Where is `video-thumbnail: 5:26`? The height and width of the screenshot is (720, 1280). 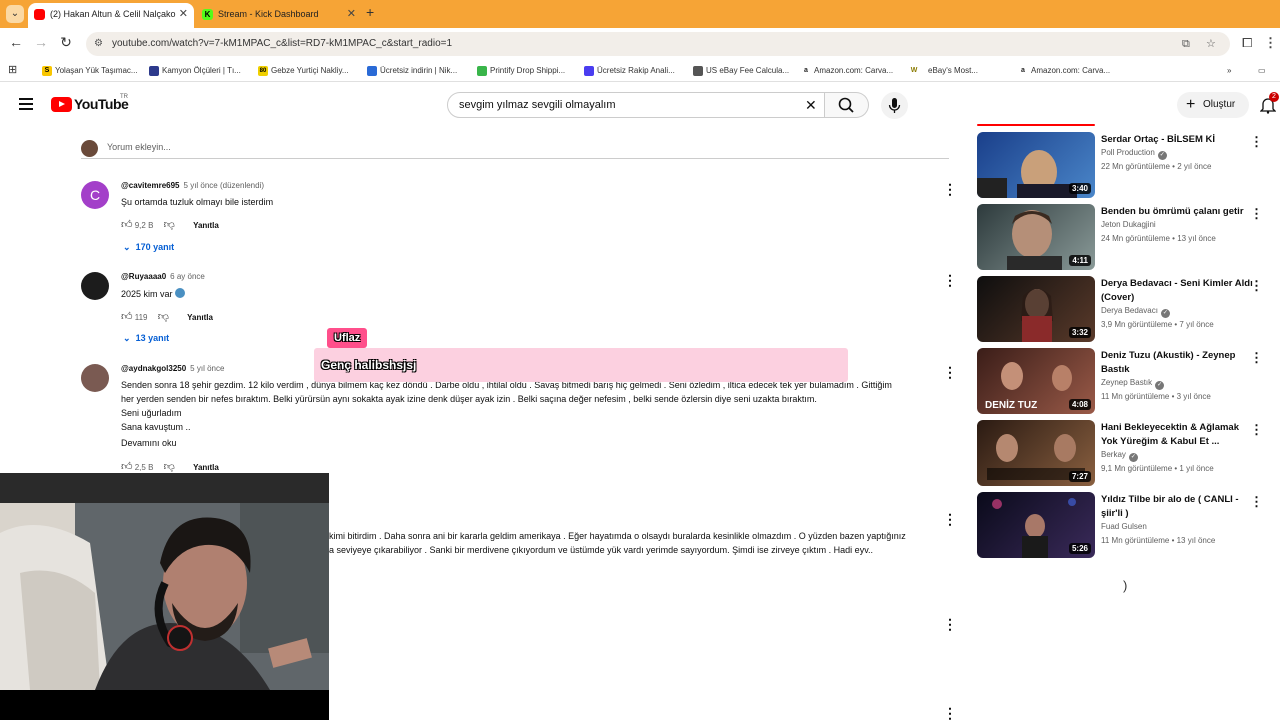
video-thumbnail: 5:26 is located at coordinates (1036, 525).